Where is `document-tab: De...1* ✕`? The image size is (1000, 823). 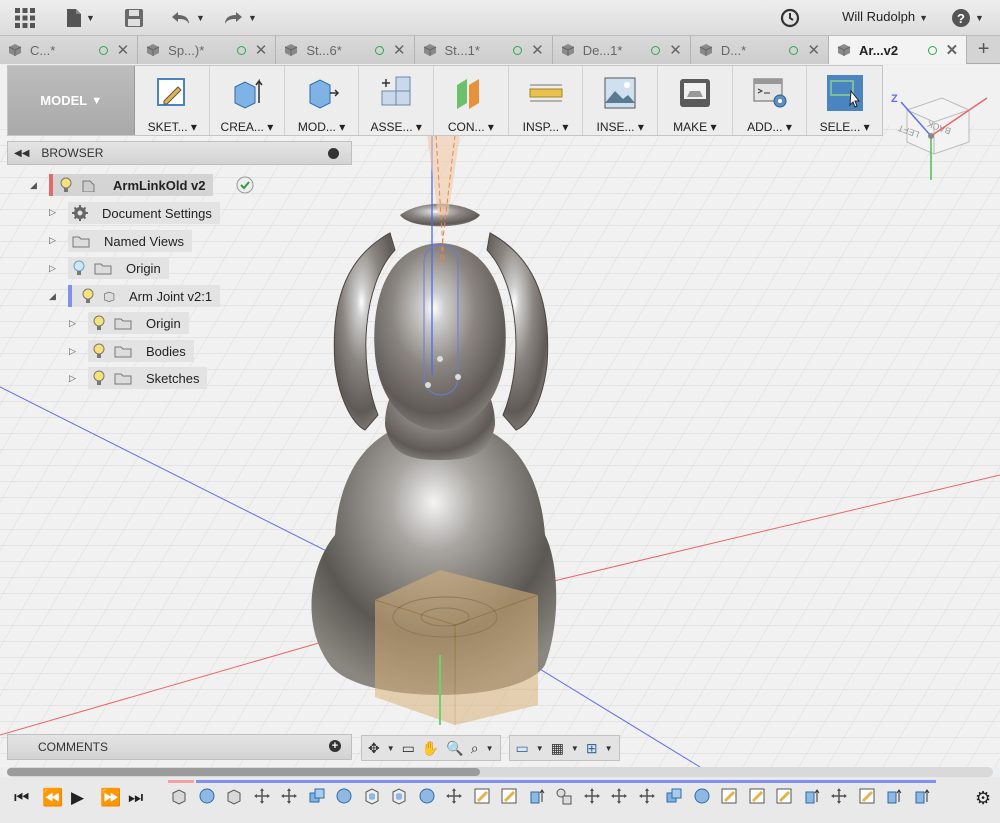
document-tab: De...1* ✕ is located at coordinates (621, 50).